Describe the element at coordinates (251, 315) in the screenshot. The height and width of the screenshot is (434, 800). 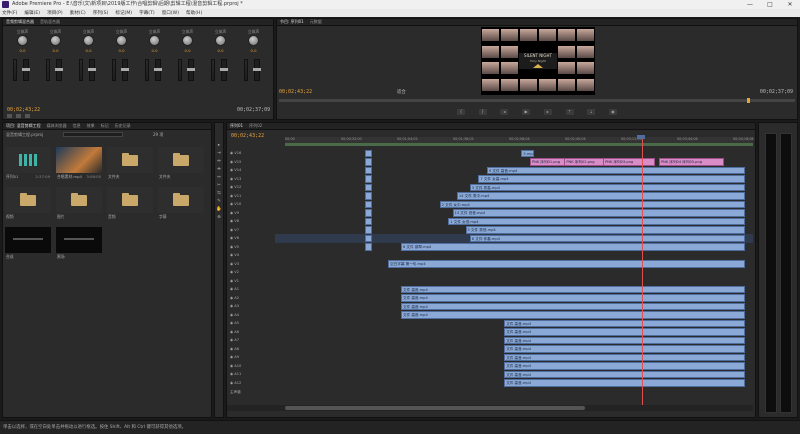
I see `track-header: ◉ A4` at that location.